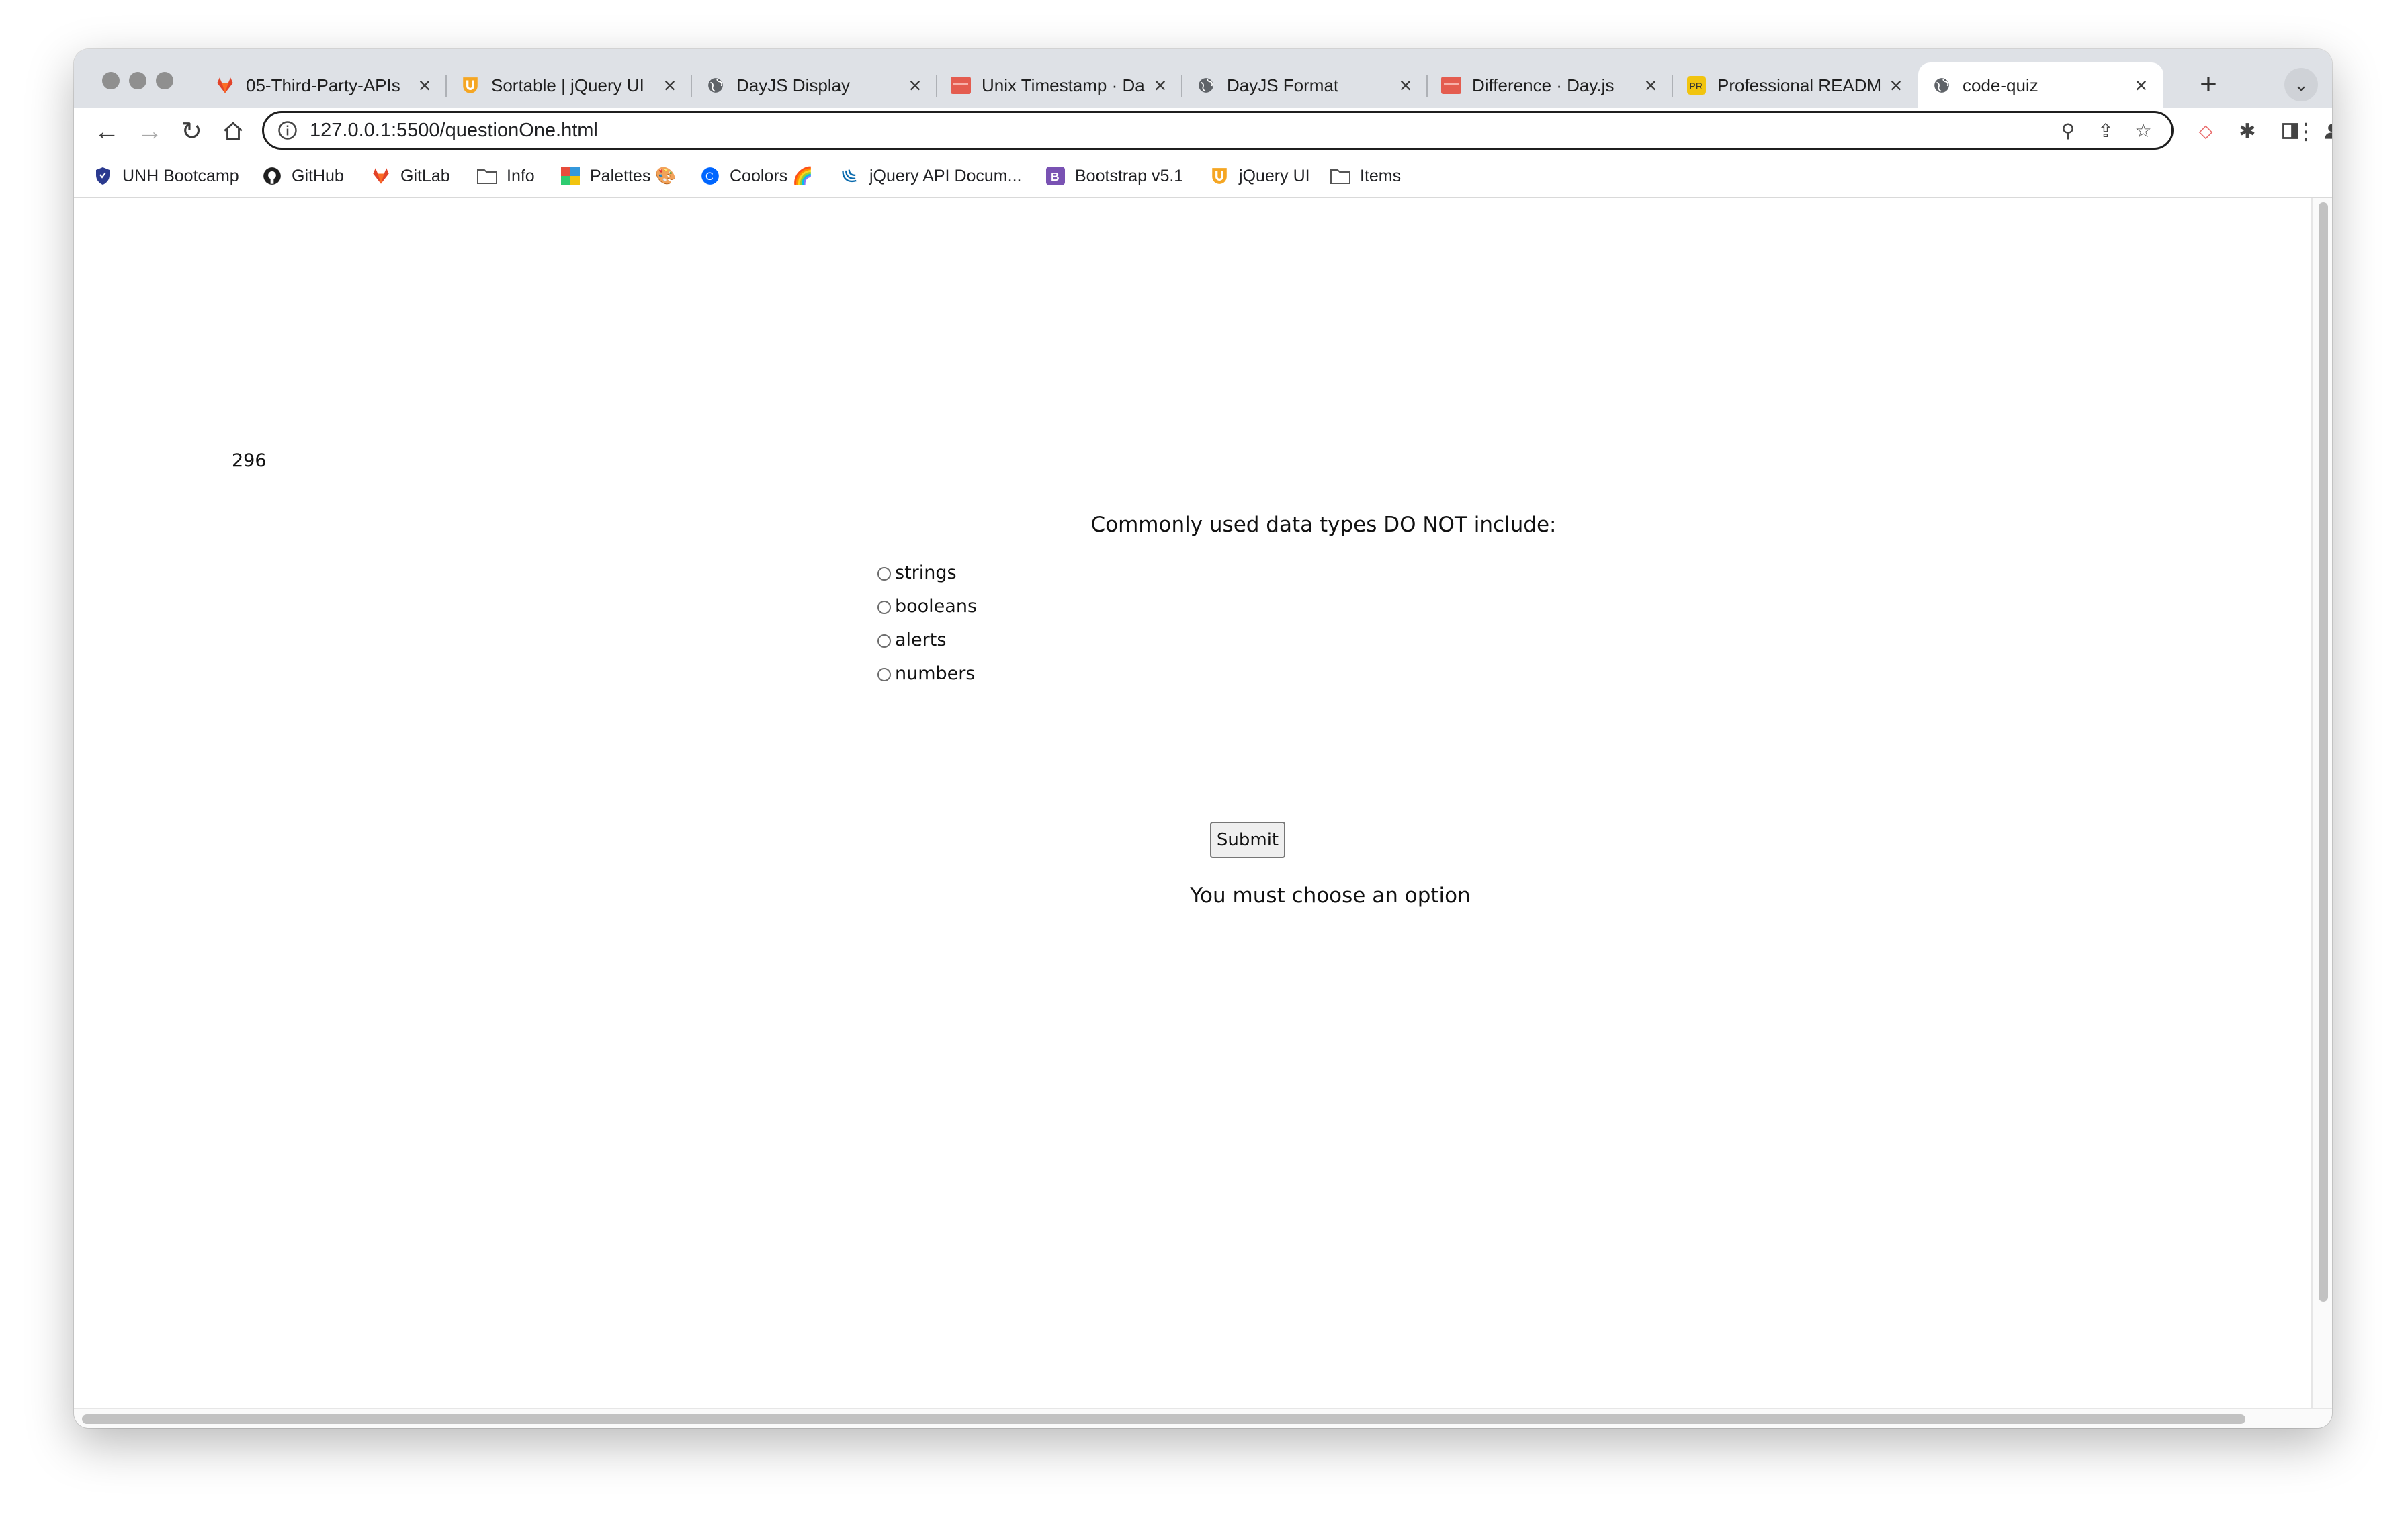 The image size is (2408, 1528). Describe the element at coordinates (2068, 131) in the screenshot. I see `zoom-icon: ⚲` at that location.